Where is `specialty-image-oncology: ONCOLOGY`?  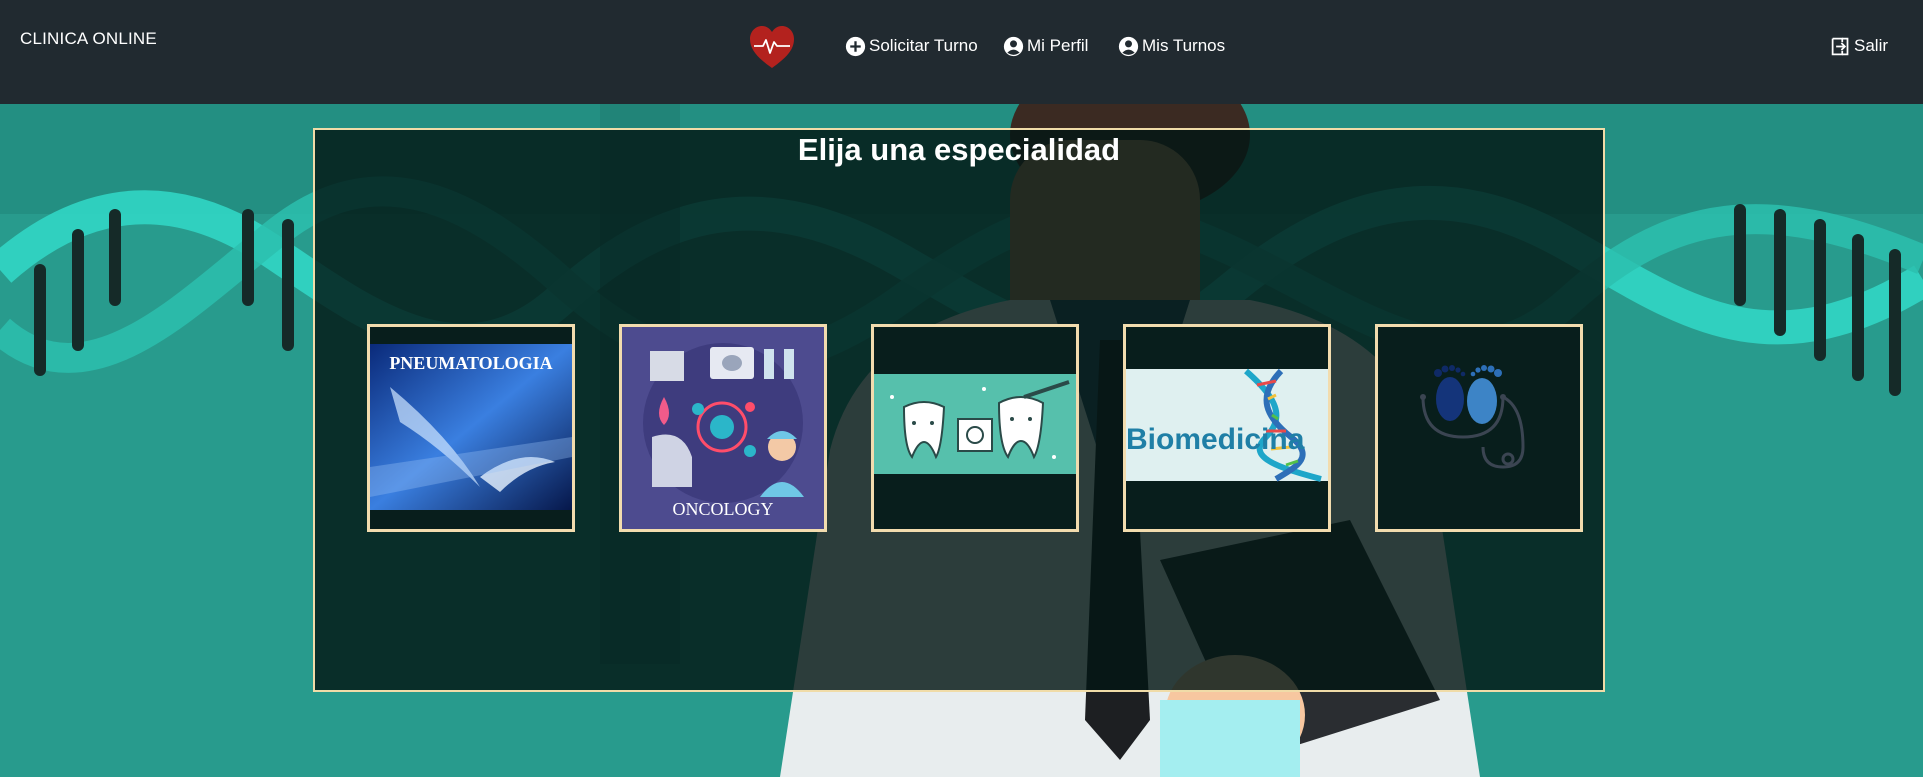
specialty-image-oncology: ONCOLOGY is located at coordinates (723, 428).